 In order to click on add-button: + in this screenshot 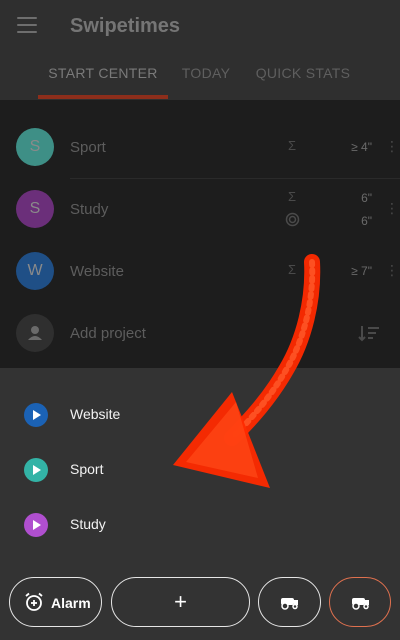, I will do `click(180, 602)`.